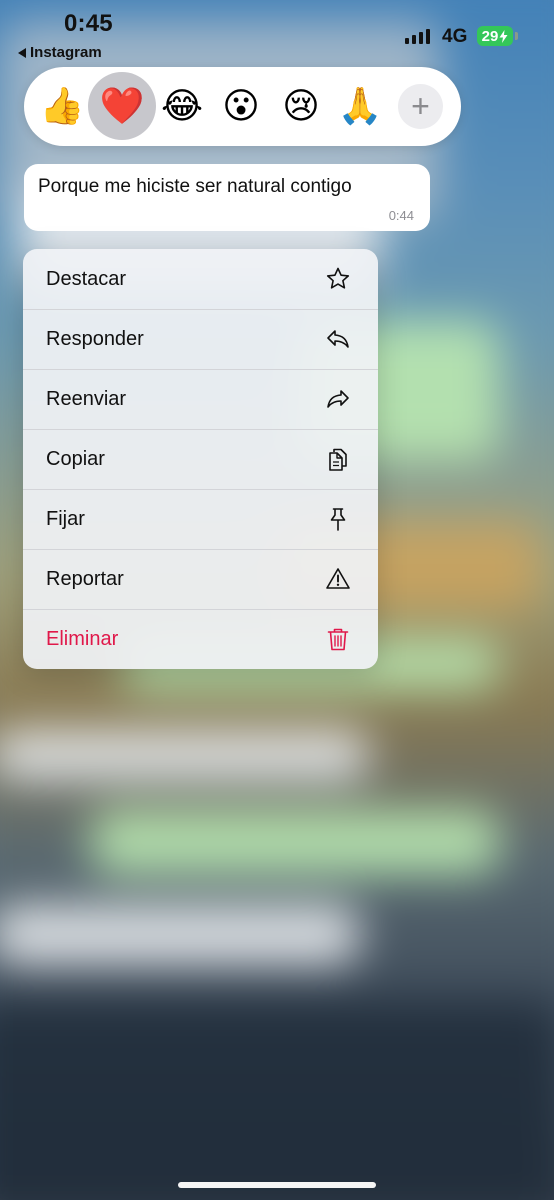 The height and width of the screenshot is (1200, 554). What do you see at coordinates (88, 23) in the screenshot?
I see `status-time: 0:45` at bounding box center [88, 23].